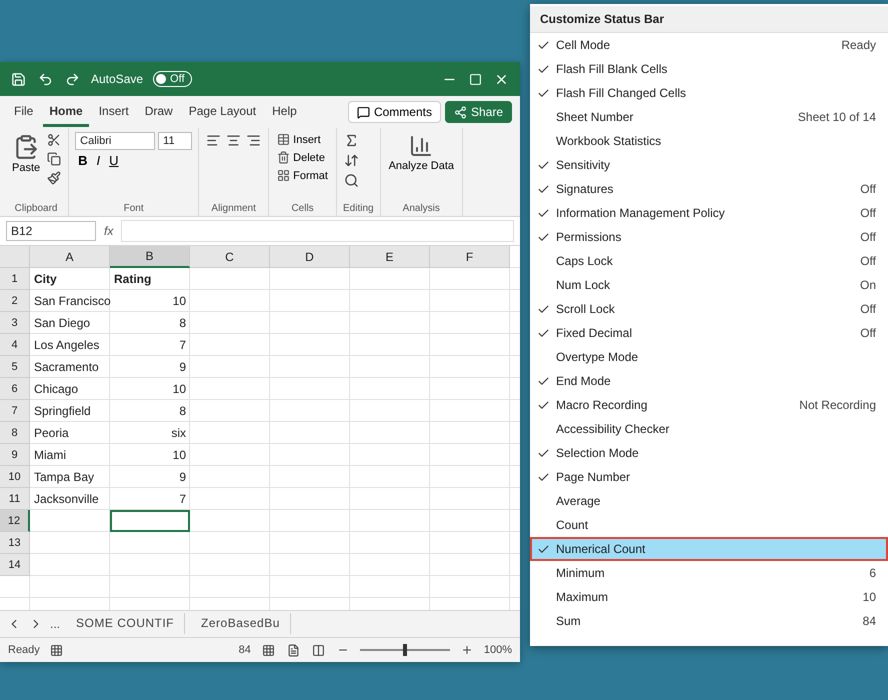  I want to click on menu-item: Information Management Policy Off, so click(709, 213).